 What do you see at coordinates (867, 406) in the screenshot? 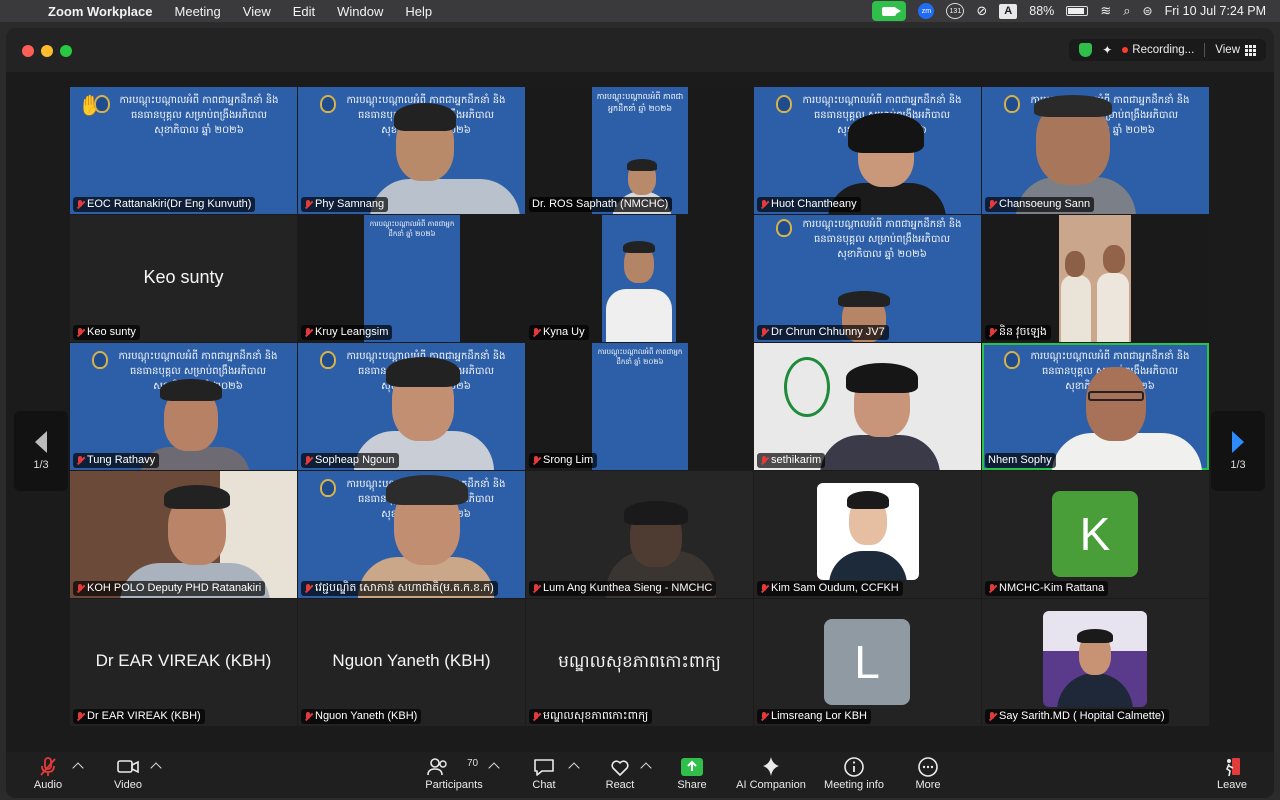
I see `video-tile: sethikarim` at bounding box center [867, 406].